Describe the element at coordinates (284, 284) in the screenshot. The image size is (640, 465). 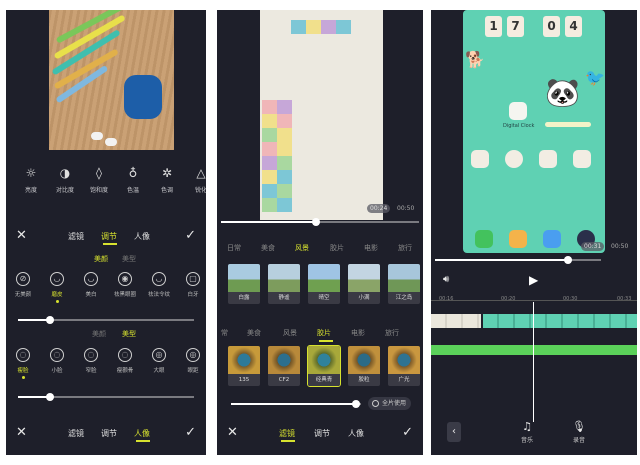
I see `filter-thumb: 静谧` at that location.